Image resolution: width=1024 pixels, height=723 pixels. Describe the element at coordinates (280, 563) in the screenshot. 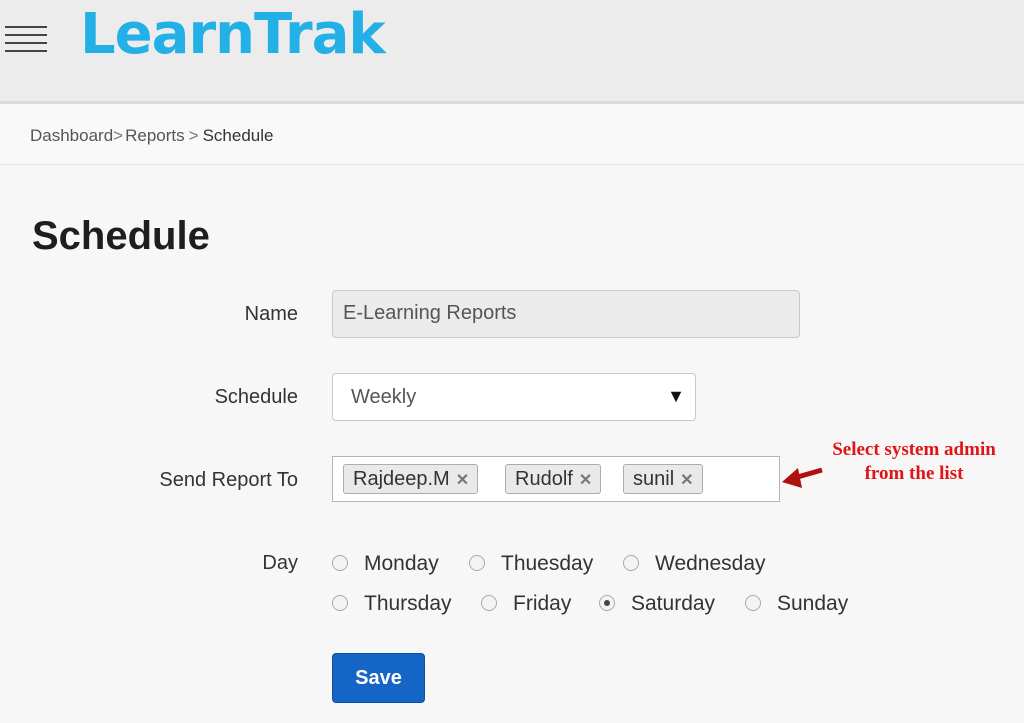

I see `day-label: Day` at that location.